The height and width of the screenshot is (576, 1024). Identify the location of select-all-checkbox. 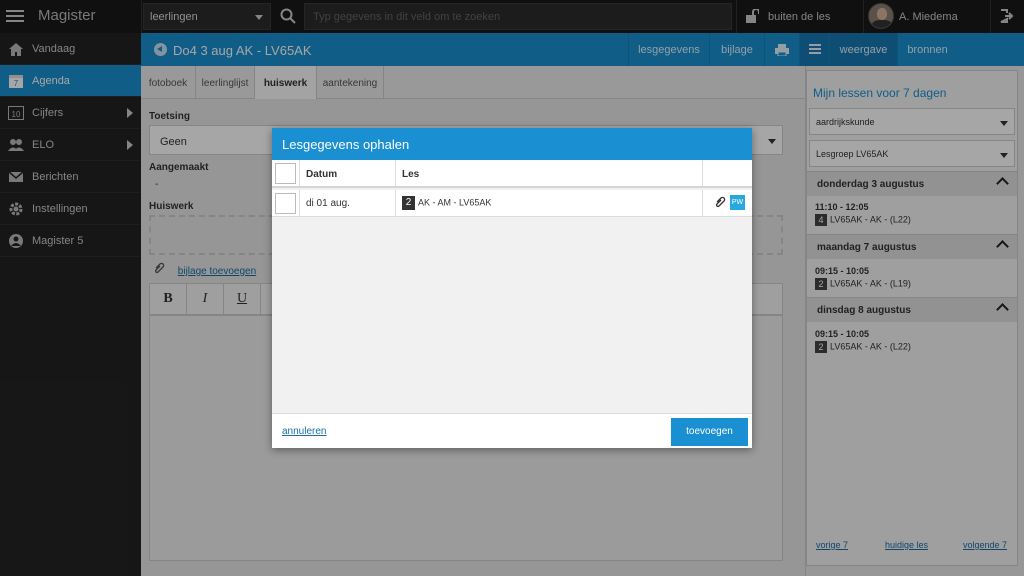
(285, 173).